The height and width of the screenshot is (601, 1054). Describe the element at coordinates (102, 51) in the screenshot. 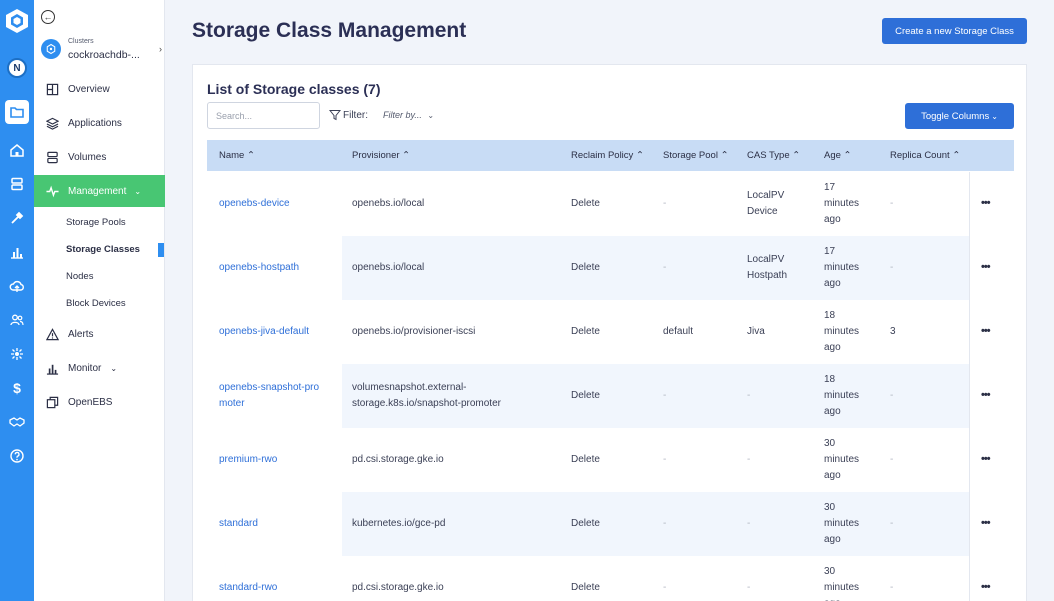

I see `cluster-switcher: Clusters cockroachdb-... ›` at that location.